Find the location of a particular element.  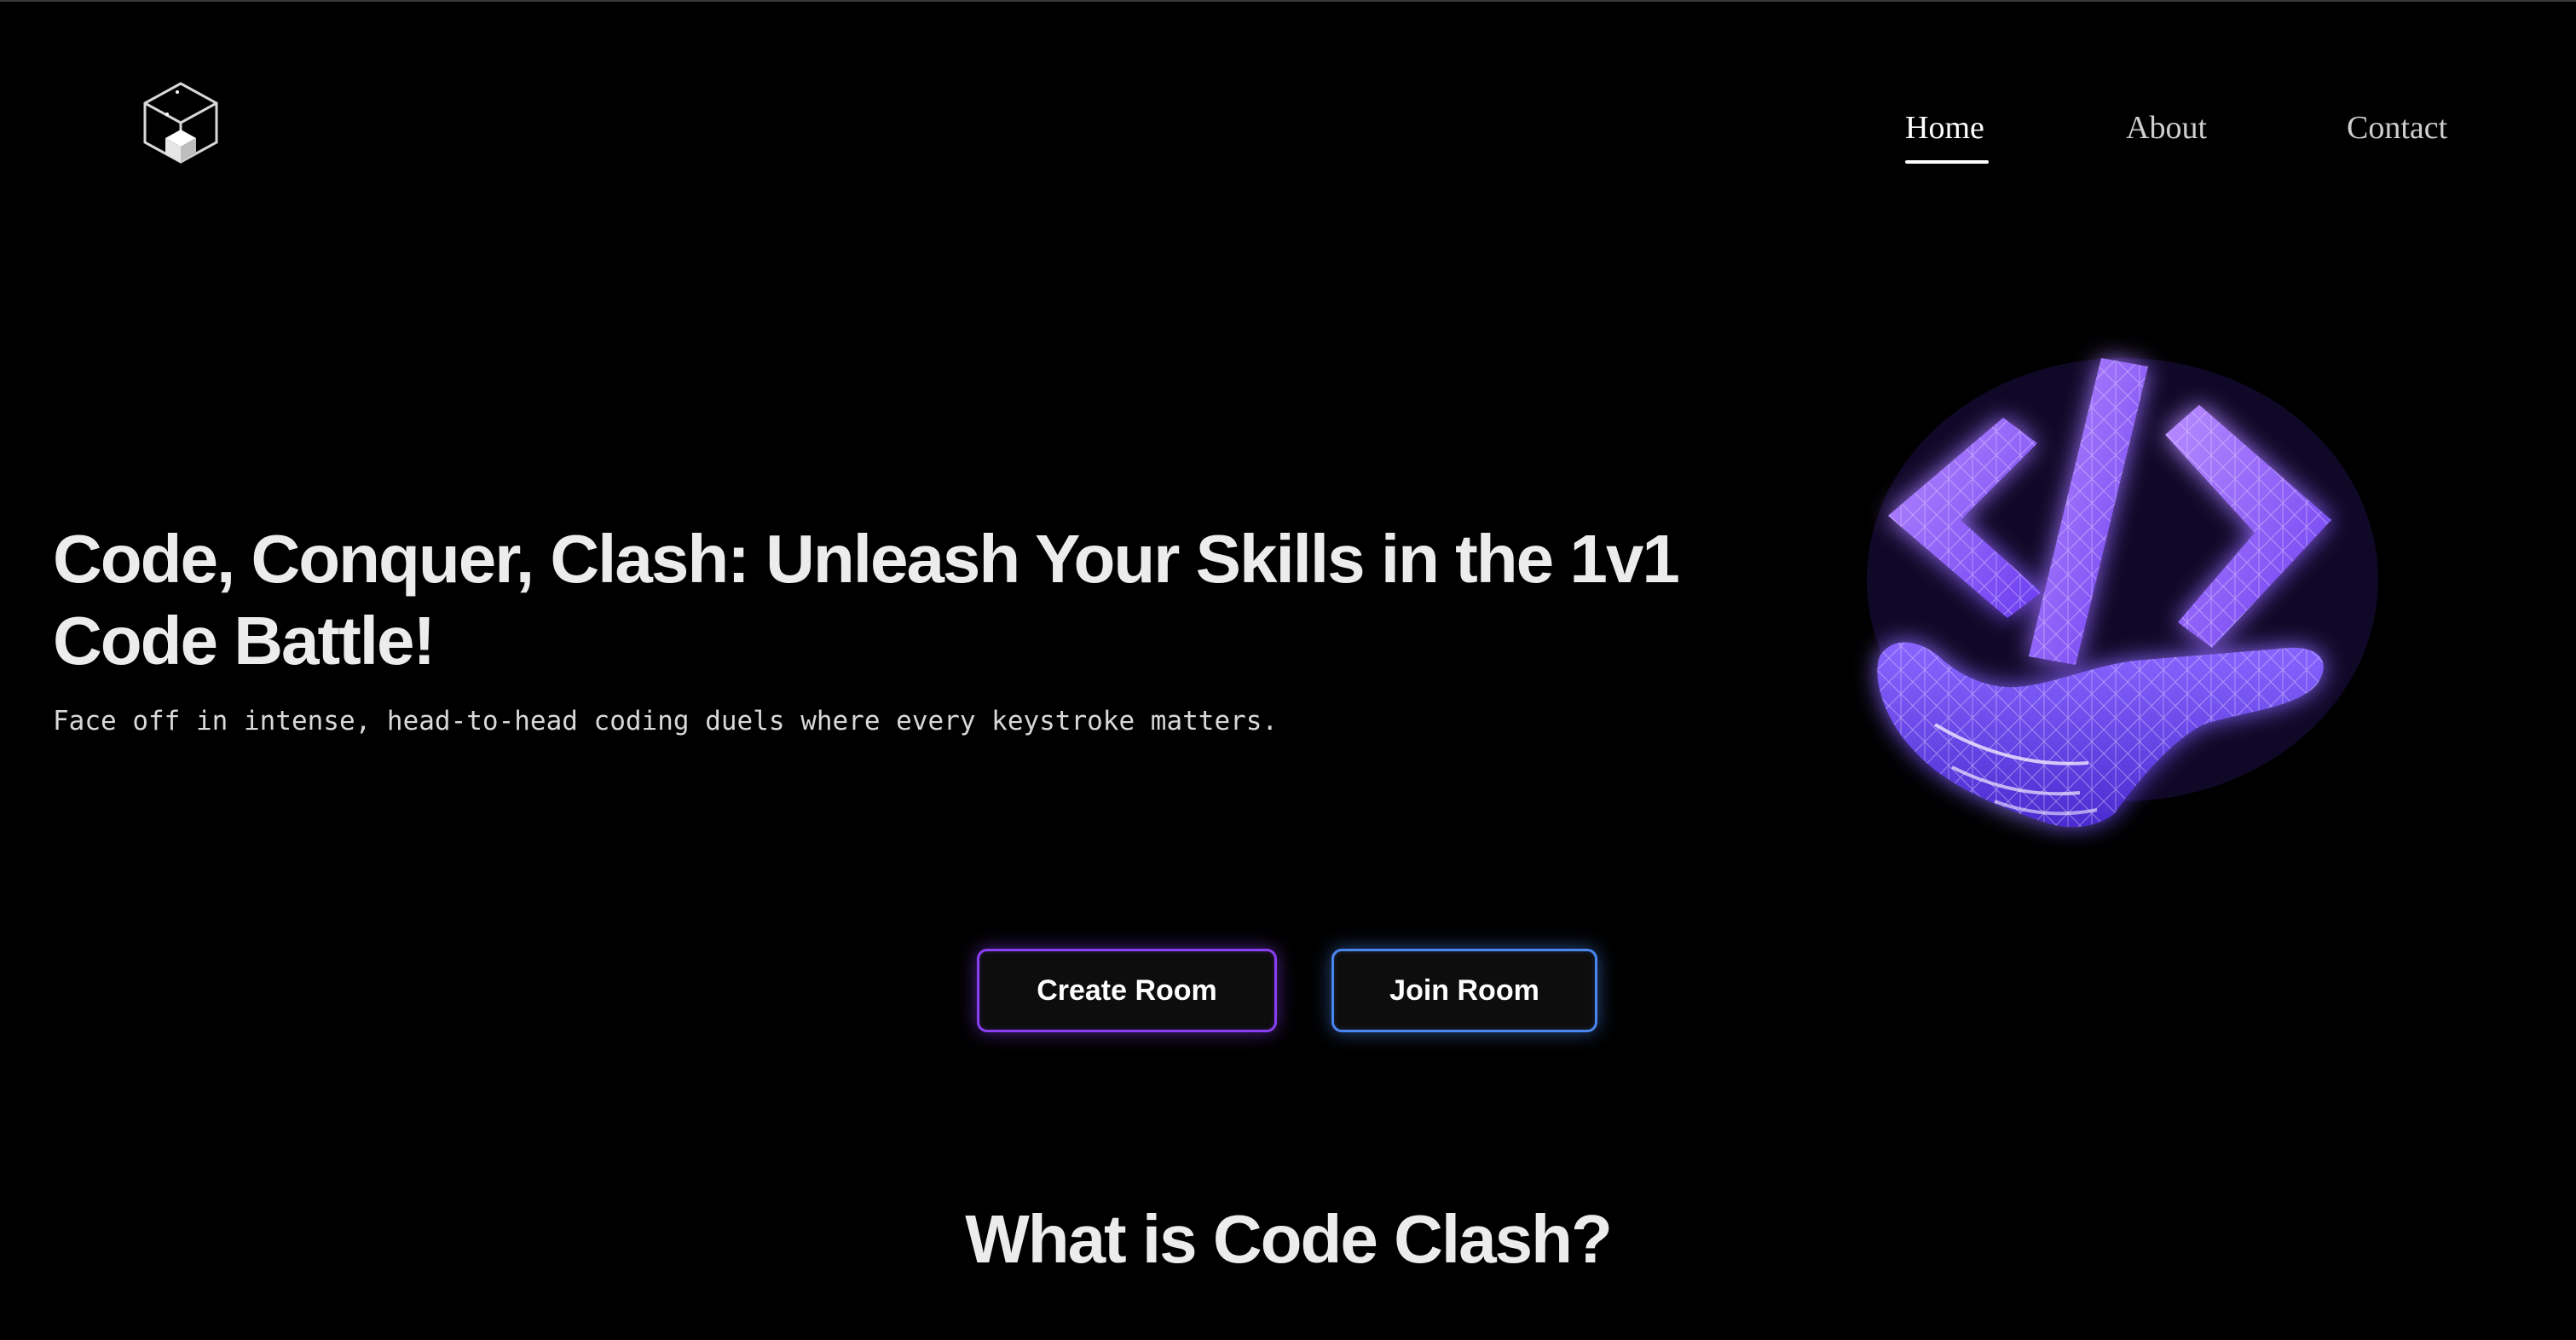

active-nav-indicator is located at coordinates (1947, 162).